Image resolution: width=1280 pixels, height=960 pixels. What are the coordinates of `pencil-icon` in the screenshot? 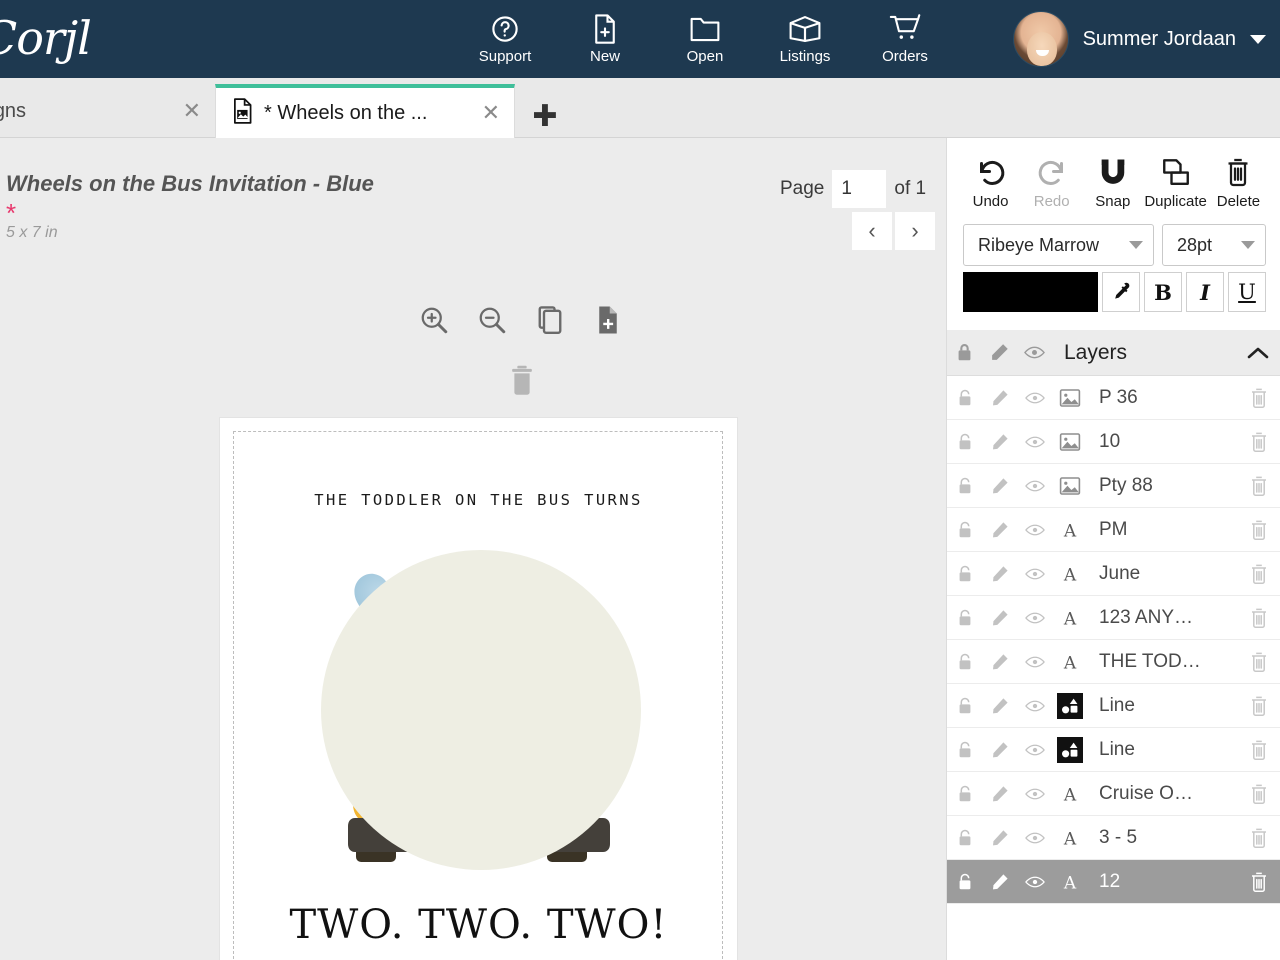 It's located at (999, 352).